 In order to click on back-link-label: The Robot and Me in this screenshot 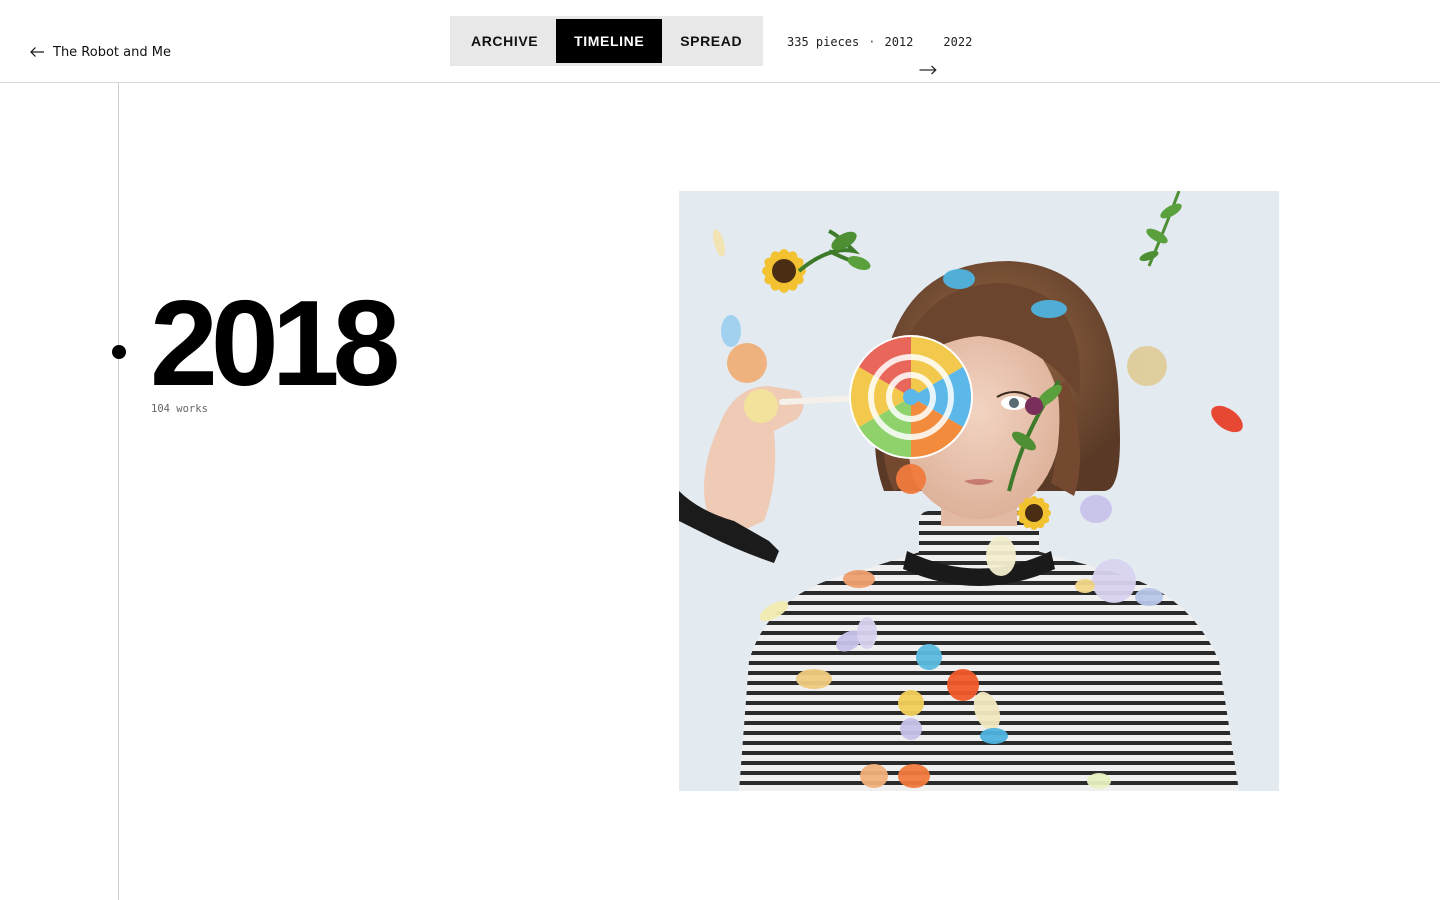, I will do `click(112, 52)`.